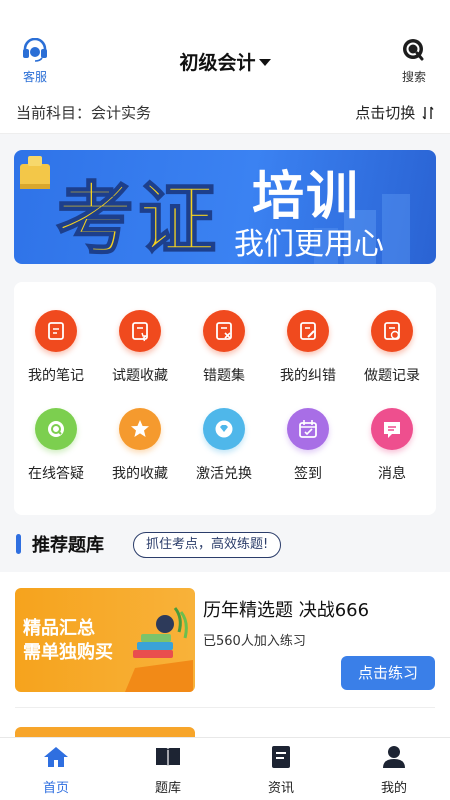 Image resolution: width=450 pixels, height=800 pixels. Describe the element at coordinates (414, 61) in the screenshot. I see `search-button: 搜索` at that location.